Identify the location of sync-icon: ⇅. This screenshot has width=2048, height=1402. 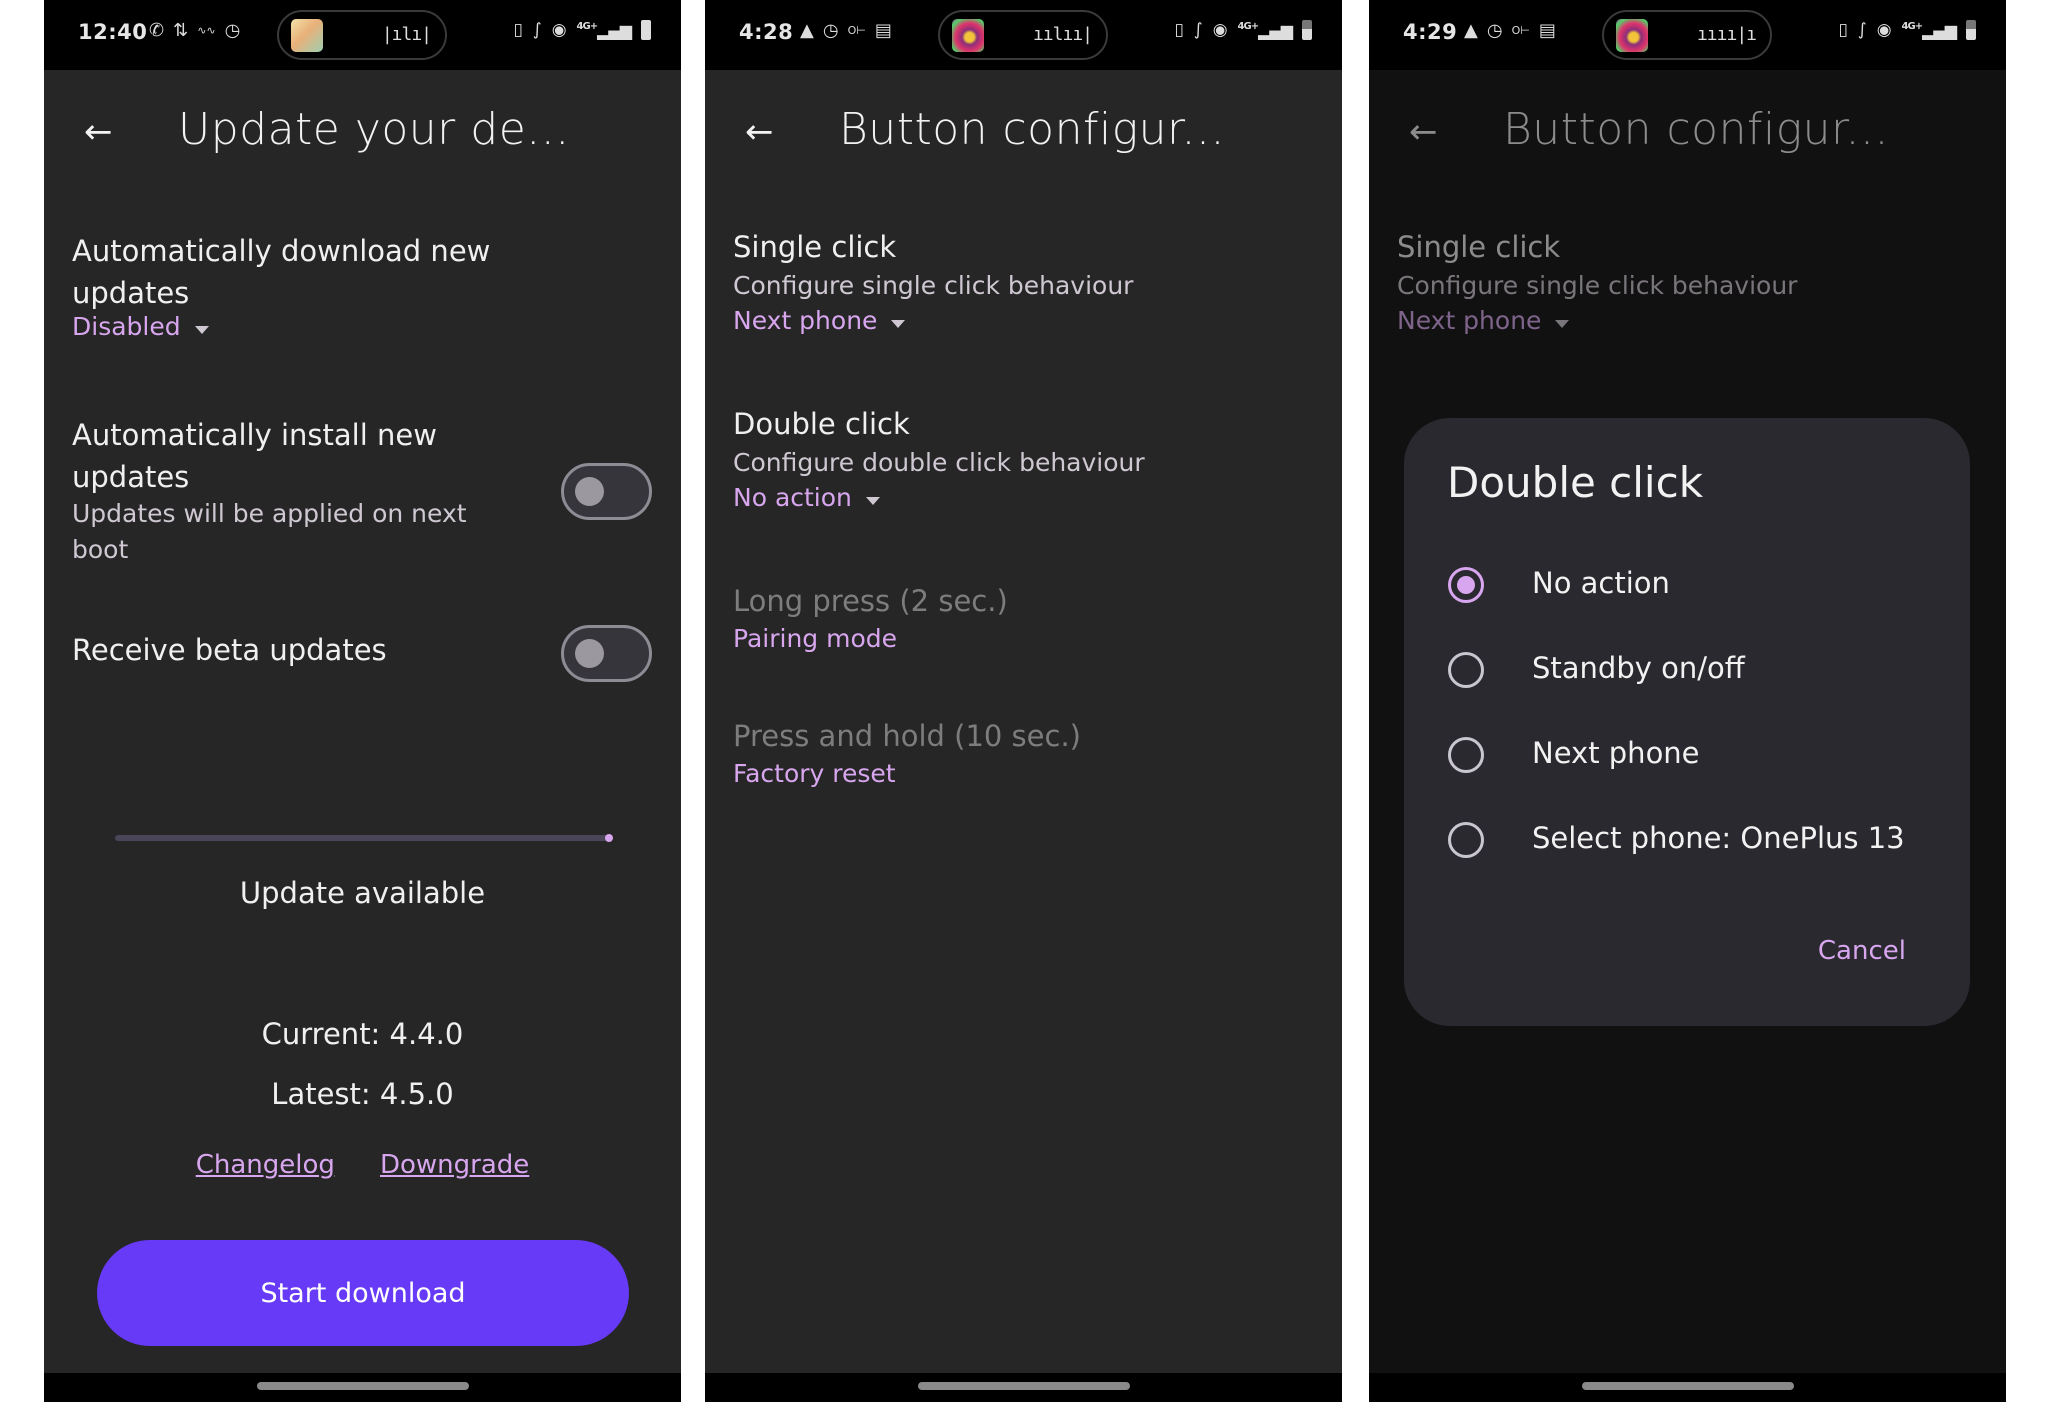
(181, 30).